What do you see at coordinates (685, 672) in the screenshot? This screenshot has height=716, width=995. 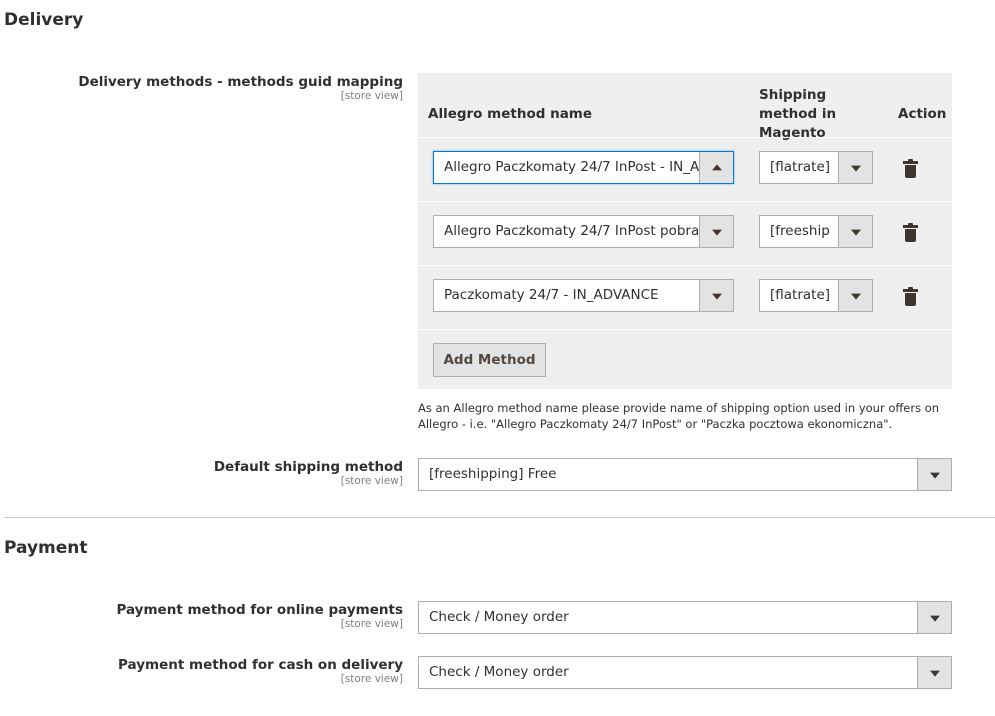 I see `cod-payment-select: Check / Money order` at bounding box center [685, 672].